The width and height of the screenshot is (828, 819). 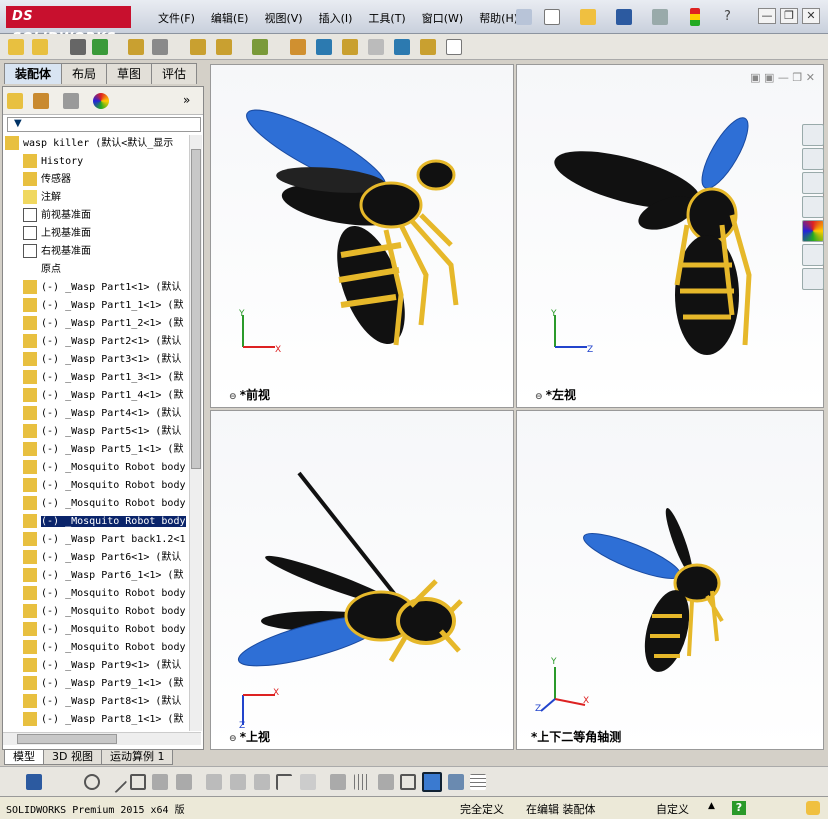 I want to click on polygon-icon, so click(x=138, y=782).